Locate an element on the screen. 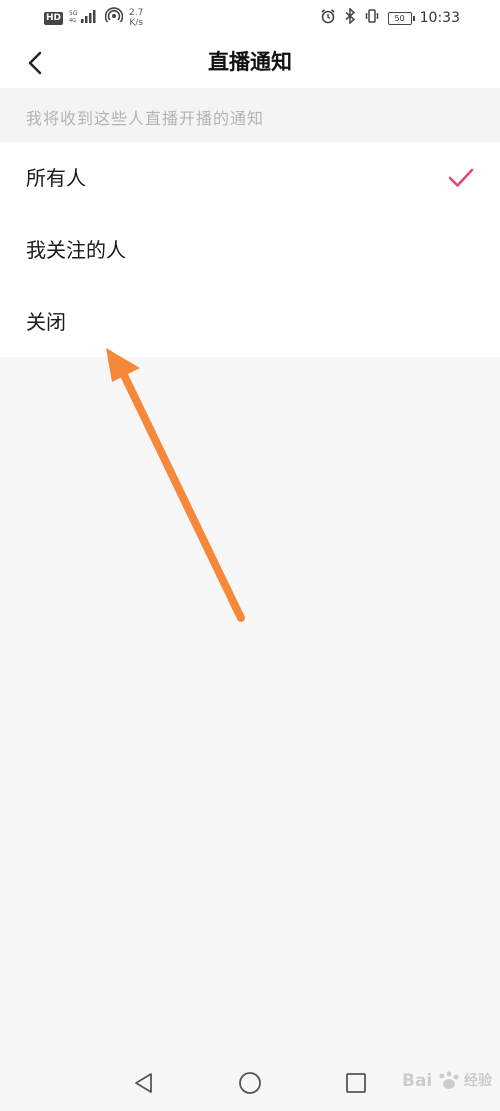 The height and width of the screenshot is (1111, 500). network-speed: 2.7 K/s is located at coordinates (136, 18).